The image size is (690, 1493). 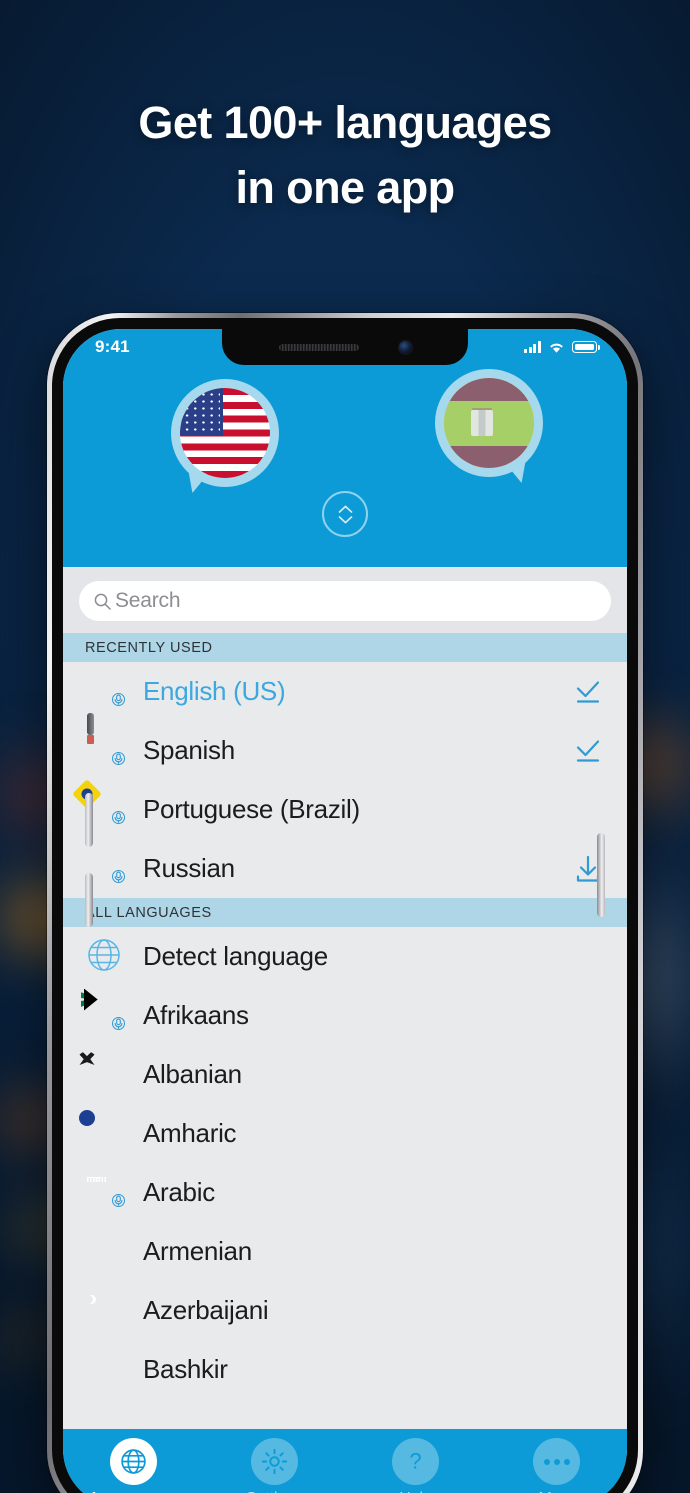 What do you see at coordinates (345, 1251) in the screenshot?
I see `language-row: Armenian` at bounding box center [345, 1251].